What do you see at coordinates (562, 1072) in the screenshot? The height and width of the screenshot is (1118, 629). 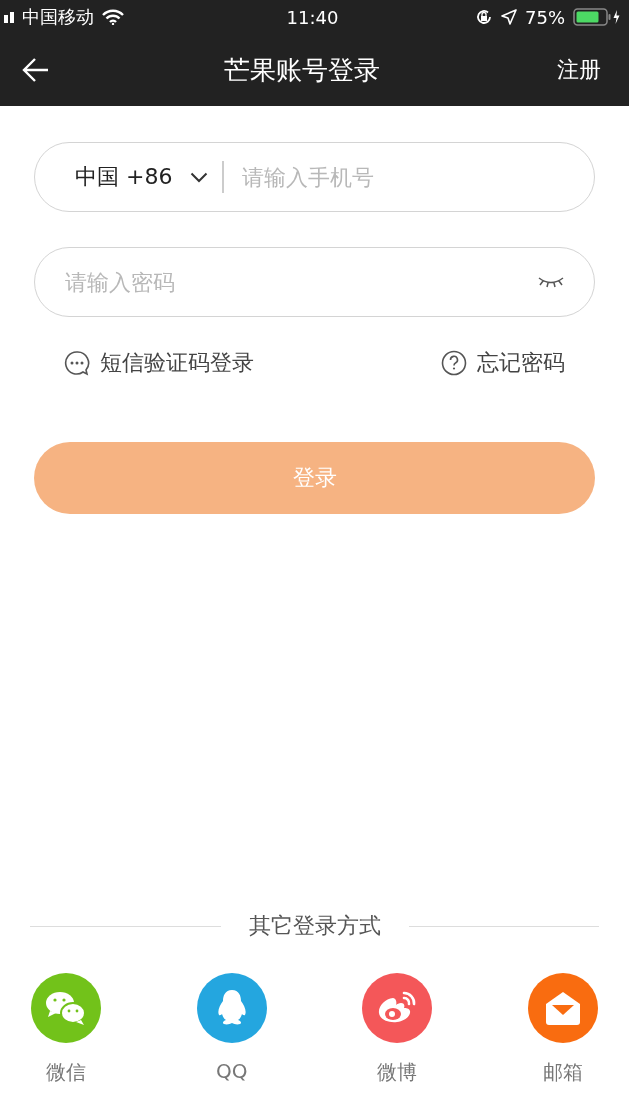 I see `login-method-label: 邮箱` at bounding box center [562, 1072].